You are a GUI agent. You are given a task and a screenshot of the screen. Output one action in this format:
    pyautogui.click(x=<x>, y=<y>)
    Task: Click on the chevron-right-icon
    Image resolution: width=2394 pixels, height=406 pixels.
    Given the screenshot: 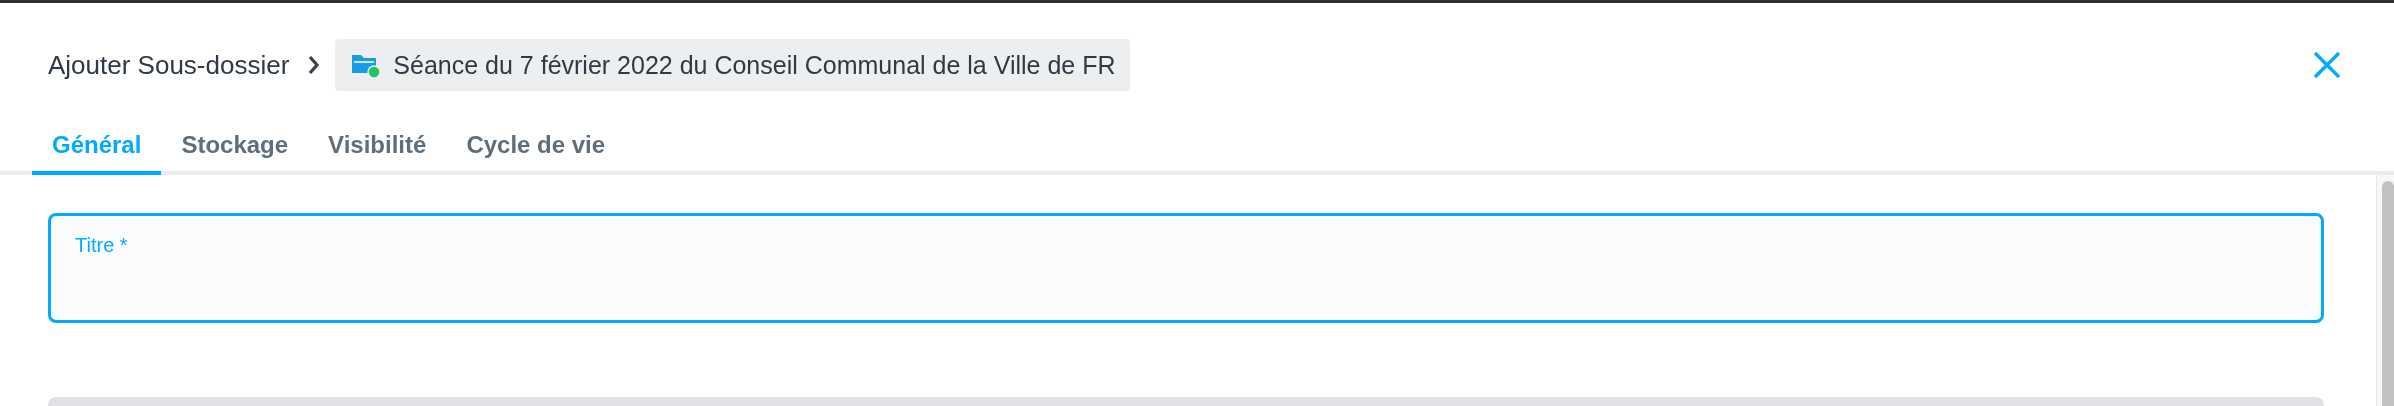 What is the action you would take?
    pyautogui.click(x=314, y=65)
    